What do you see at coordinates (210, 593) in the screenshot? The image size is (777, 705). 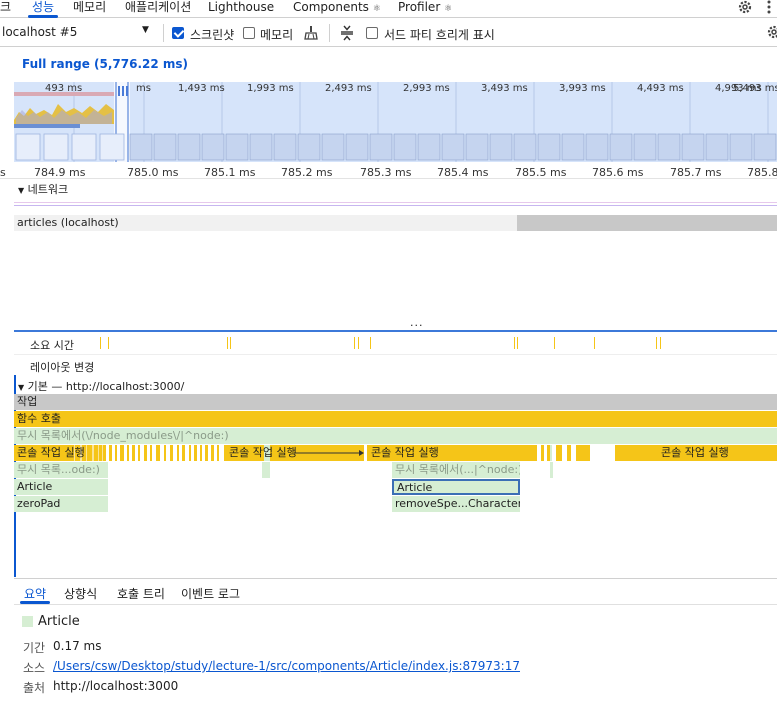 I see `tab-event-log: 이벤트 로그` at bounding box center [210, 593].